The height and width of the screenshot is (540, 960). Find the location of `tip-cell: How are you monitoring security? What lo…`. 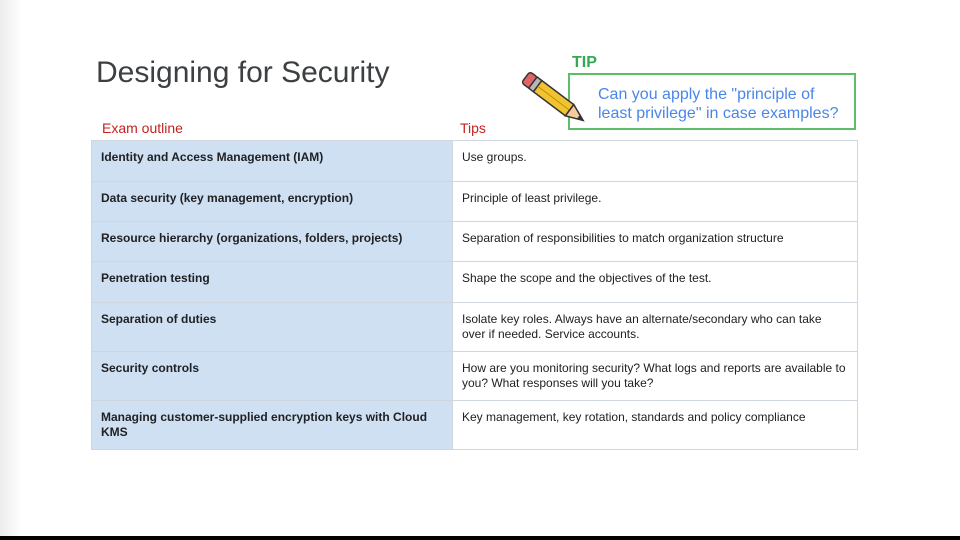

tip-cell: How are you monitoring security? What lo… is located at coordinates (655, 376).